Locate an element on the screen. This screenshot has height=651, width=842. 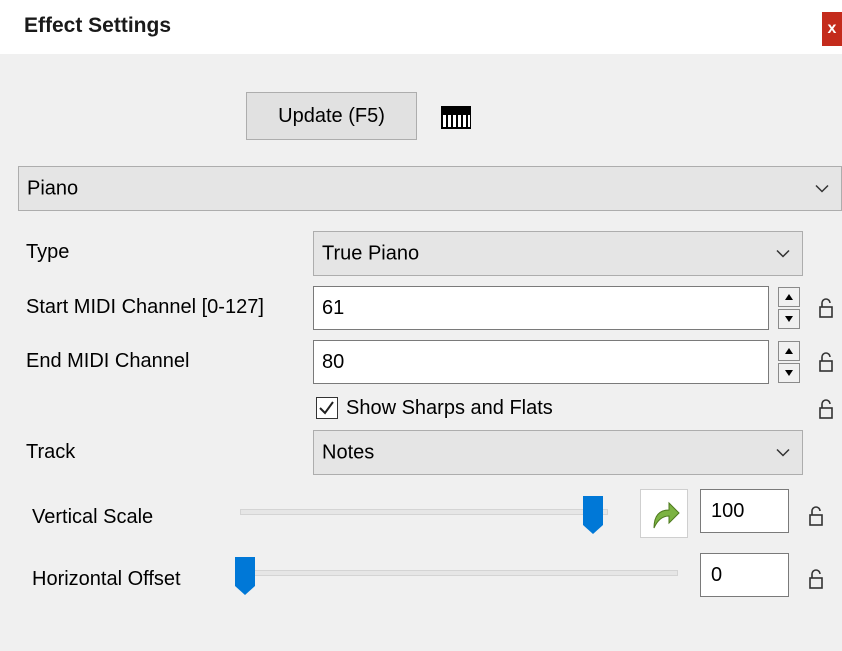
vertical-scale-input: 100 is located at coordinates (744, 511).